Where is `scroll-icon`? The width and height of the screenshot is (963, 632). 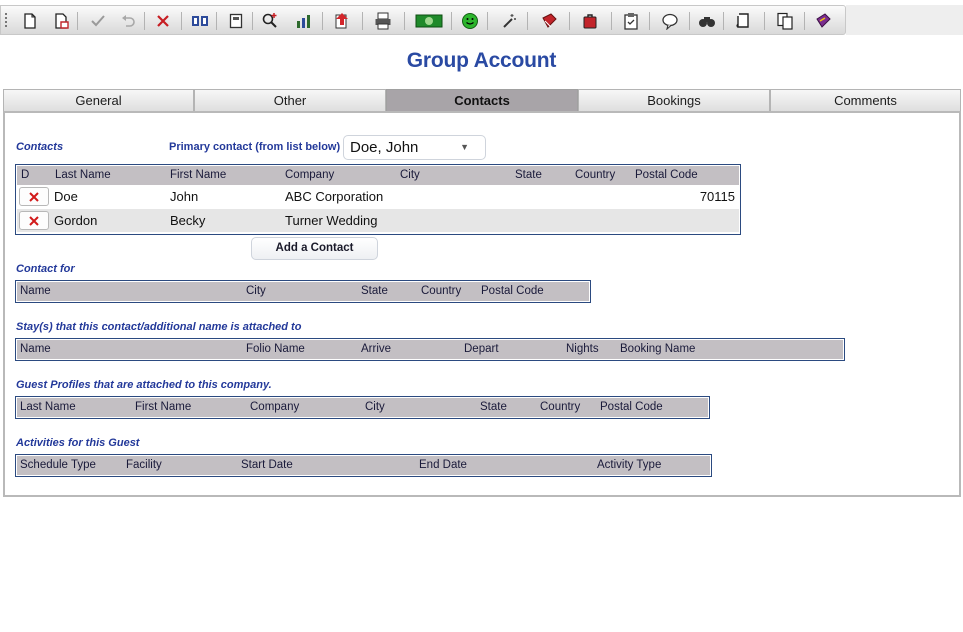
scroll-icon is located at coordinates (743, 21).